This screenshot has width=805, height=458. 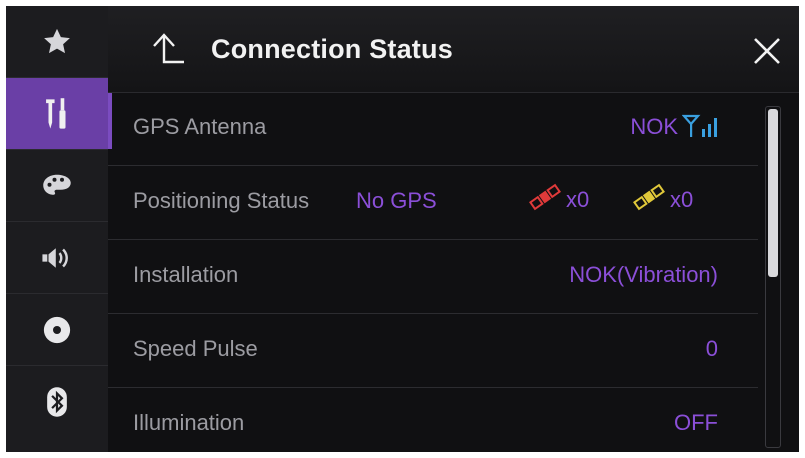 I want to click on sidebar-item-bluetooth, so click(x=57, y=402).